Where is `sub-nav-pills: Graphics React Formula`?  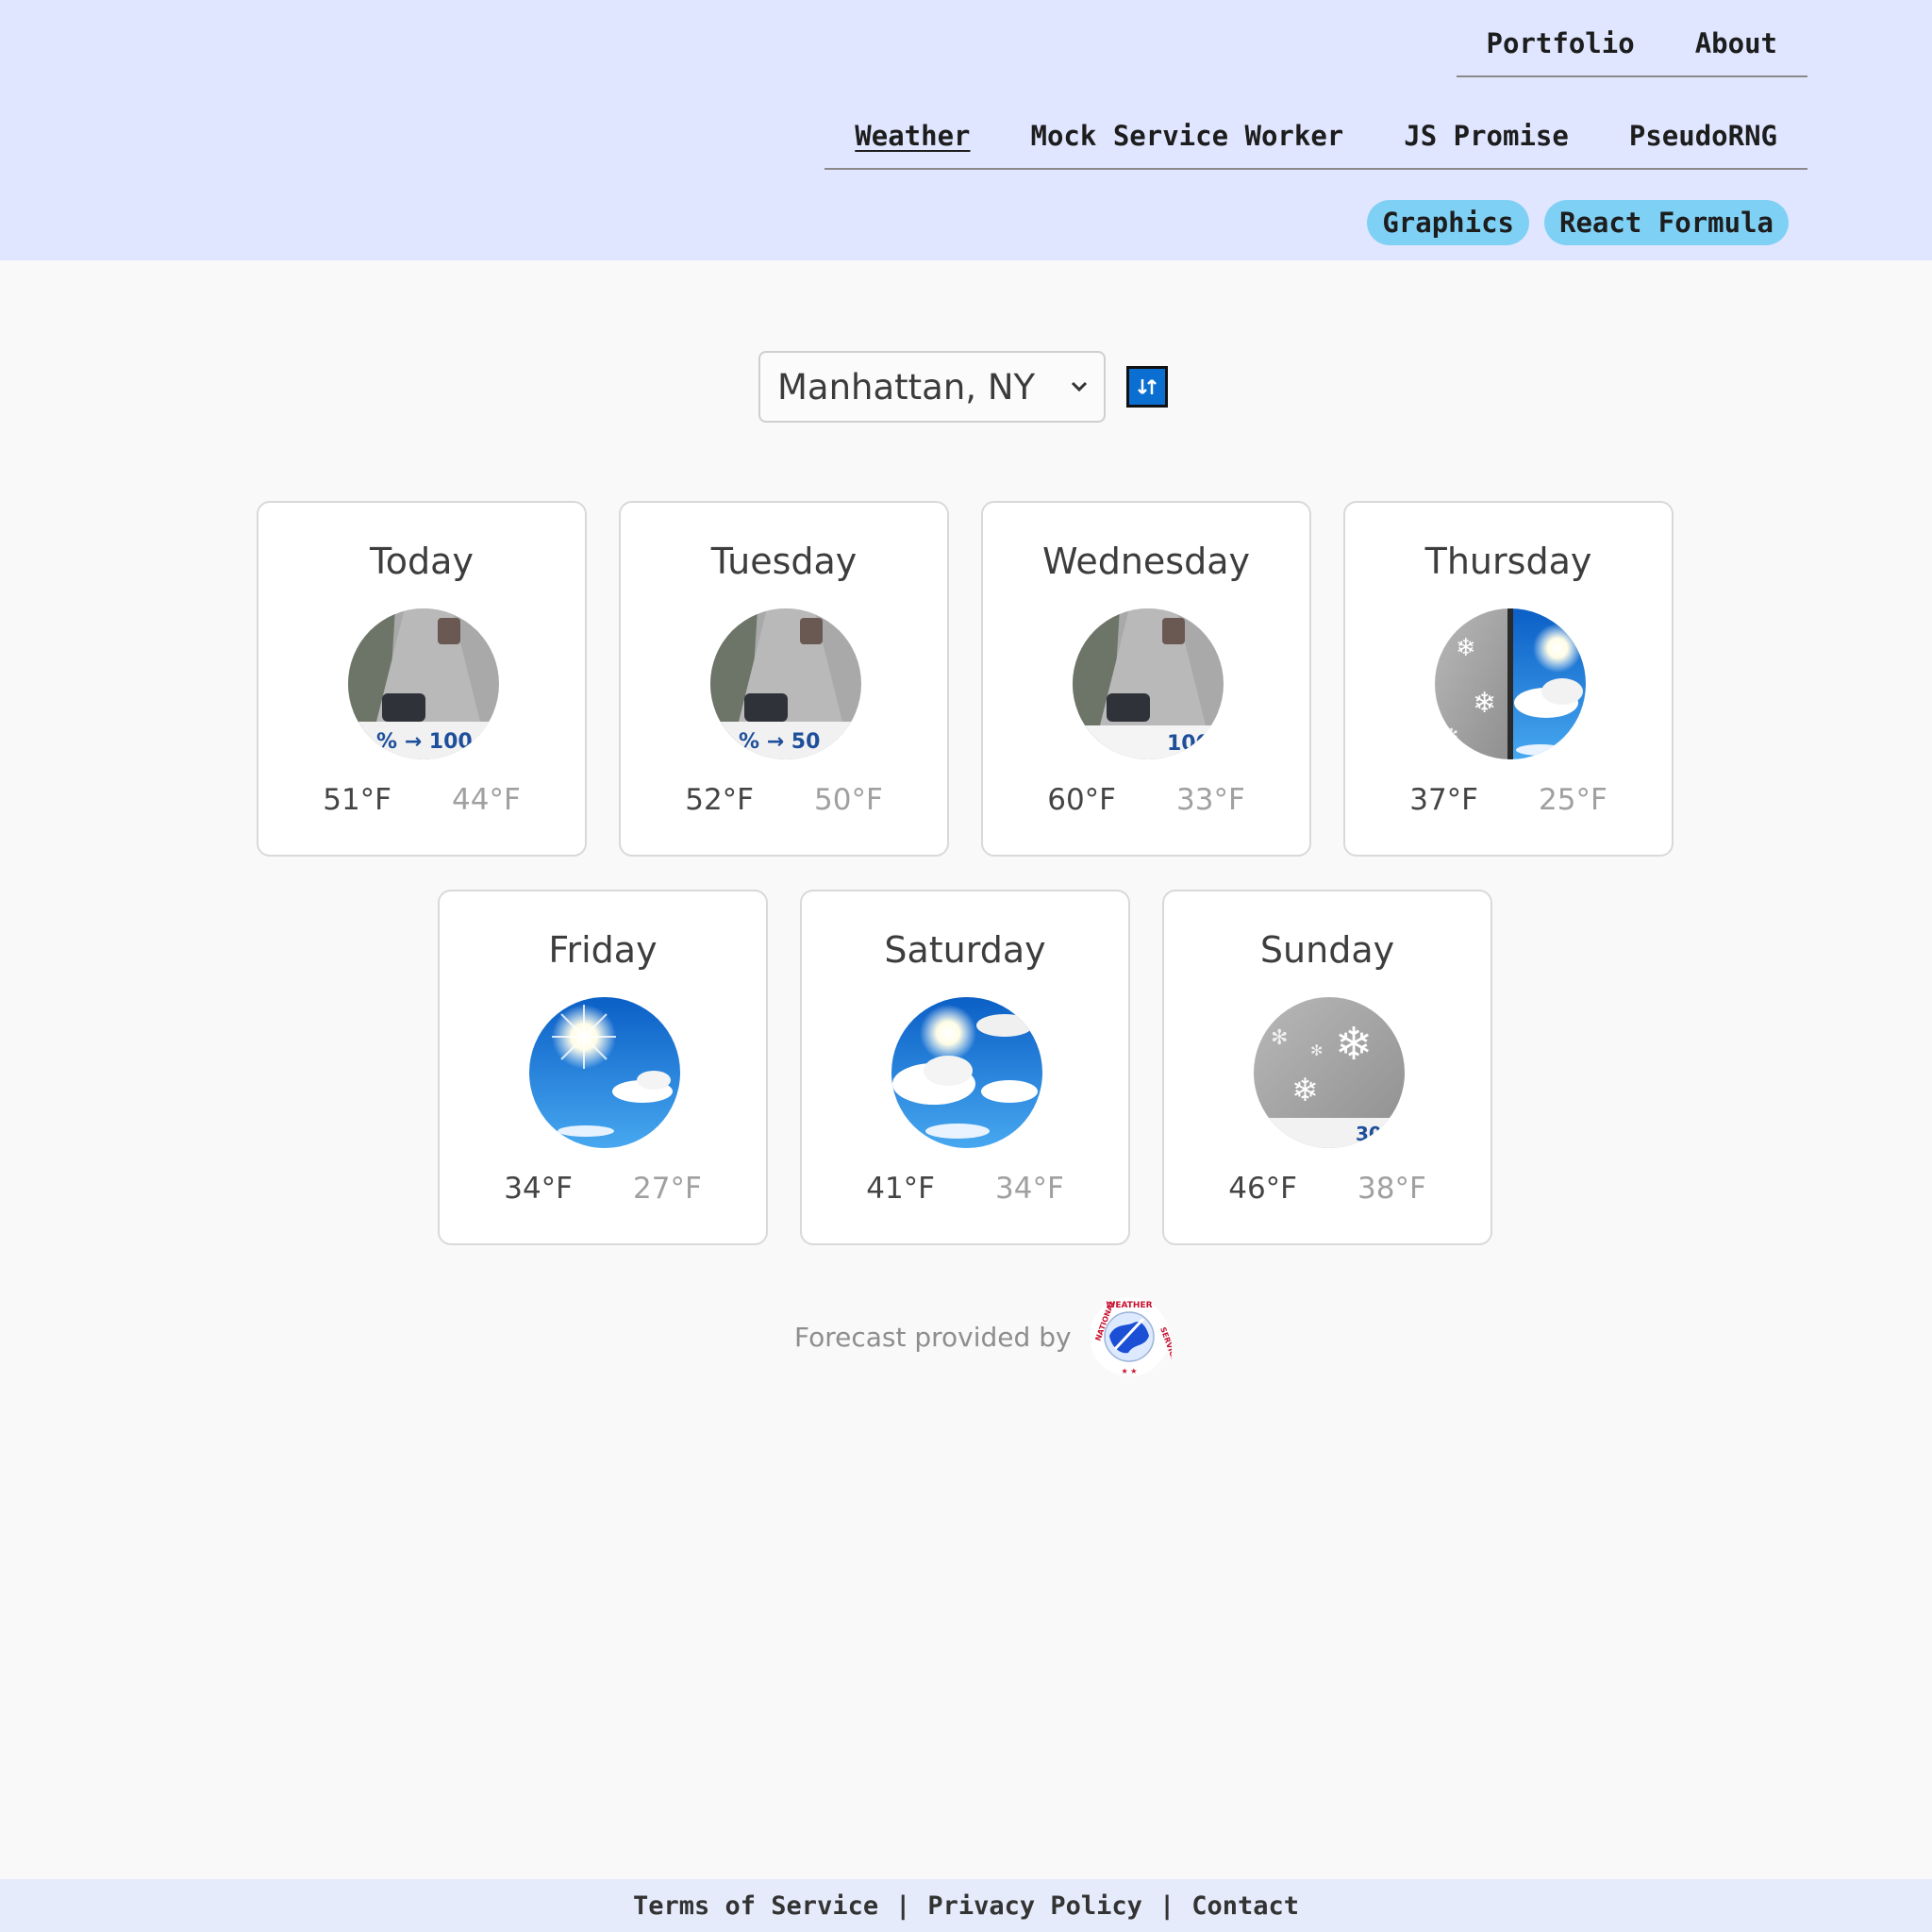 sub-nav-pills: Graphics React Formula is located at coordinates (1578, 223).